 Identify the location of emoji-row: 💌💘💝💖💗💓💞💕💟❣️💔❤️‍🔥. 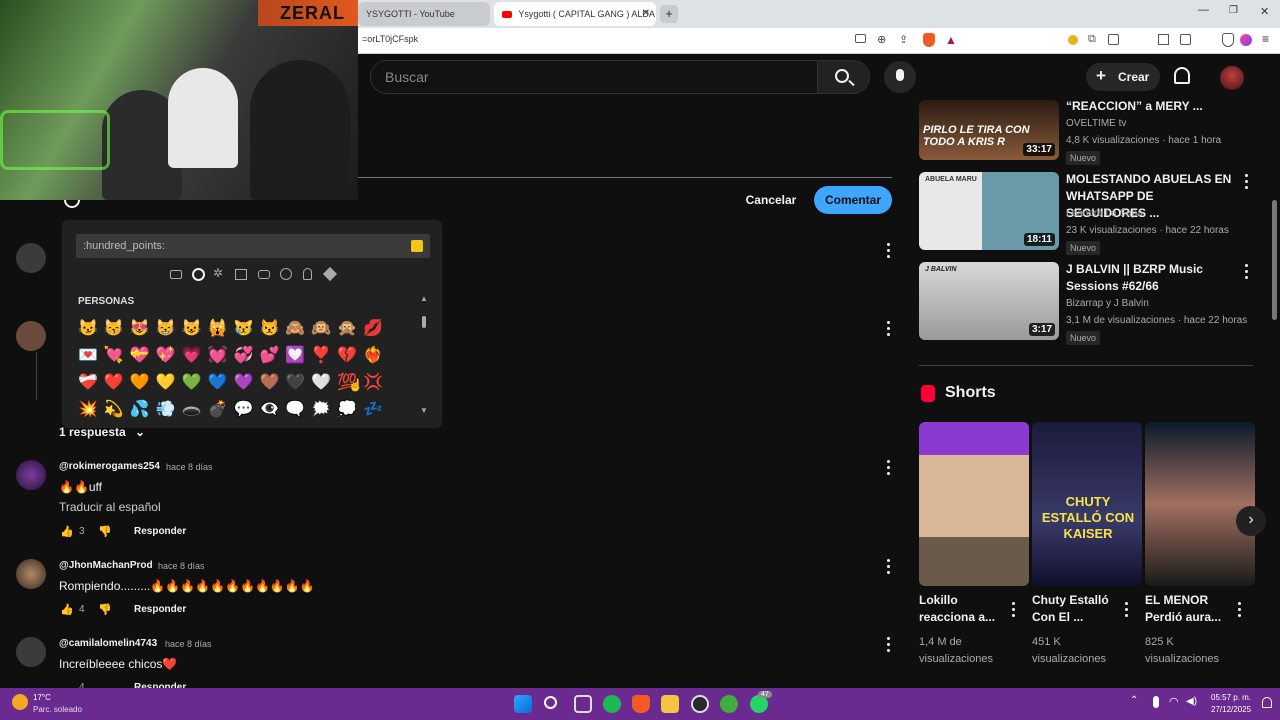
(233, 355).